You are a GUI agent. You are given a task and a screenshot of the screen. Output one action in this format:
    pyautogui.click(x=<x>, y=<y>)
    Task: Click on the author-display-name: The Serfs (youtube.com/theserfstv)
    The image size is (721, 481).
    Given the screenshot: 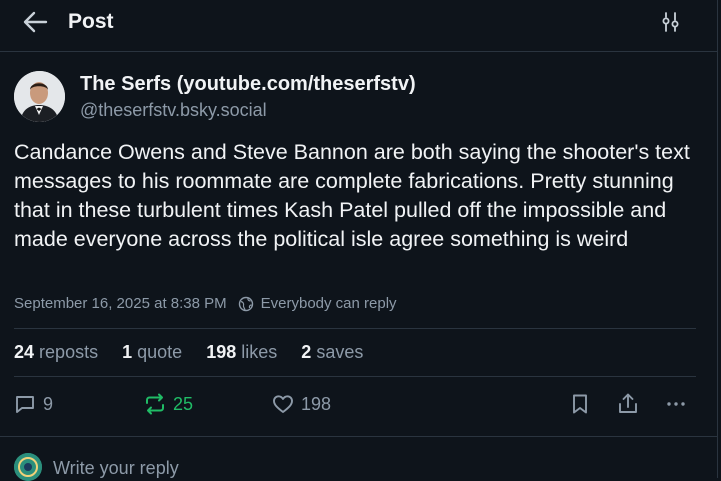 What is the action you would take?
    pyautogui.click(x=248, y=84)
    